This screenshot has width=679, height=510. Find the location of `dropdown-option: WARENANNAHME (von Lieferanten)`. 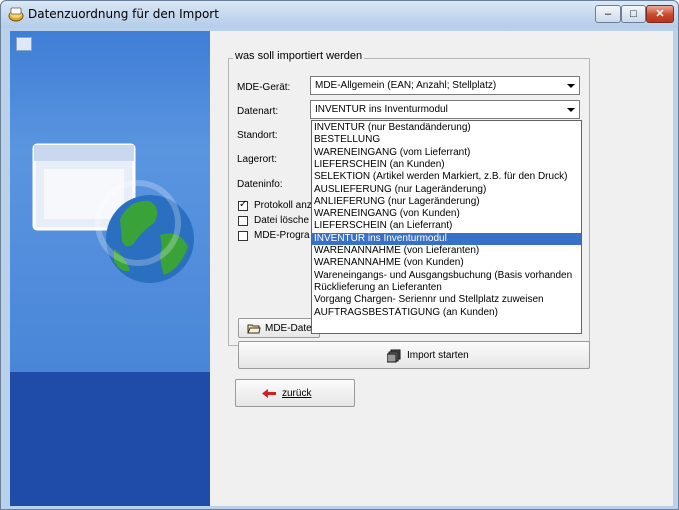

dropdown-option: WARENANNAHME (von Lieferanten) is located at coordinates (446, 251).